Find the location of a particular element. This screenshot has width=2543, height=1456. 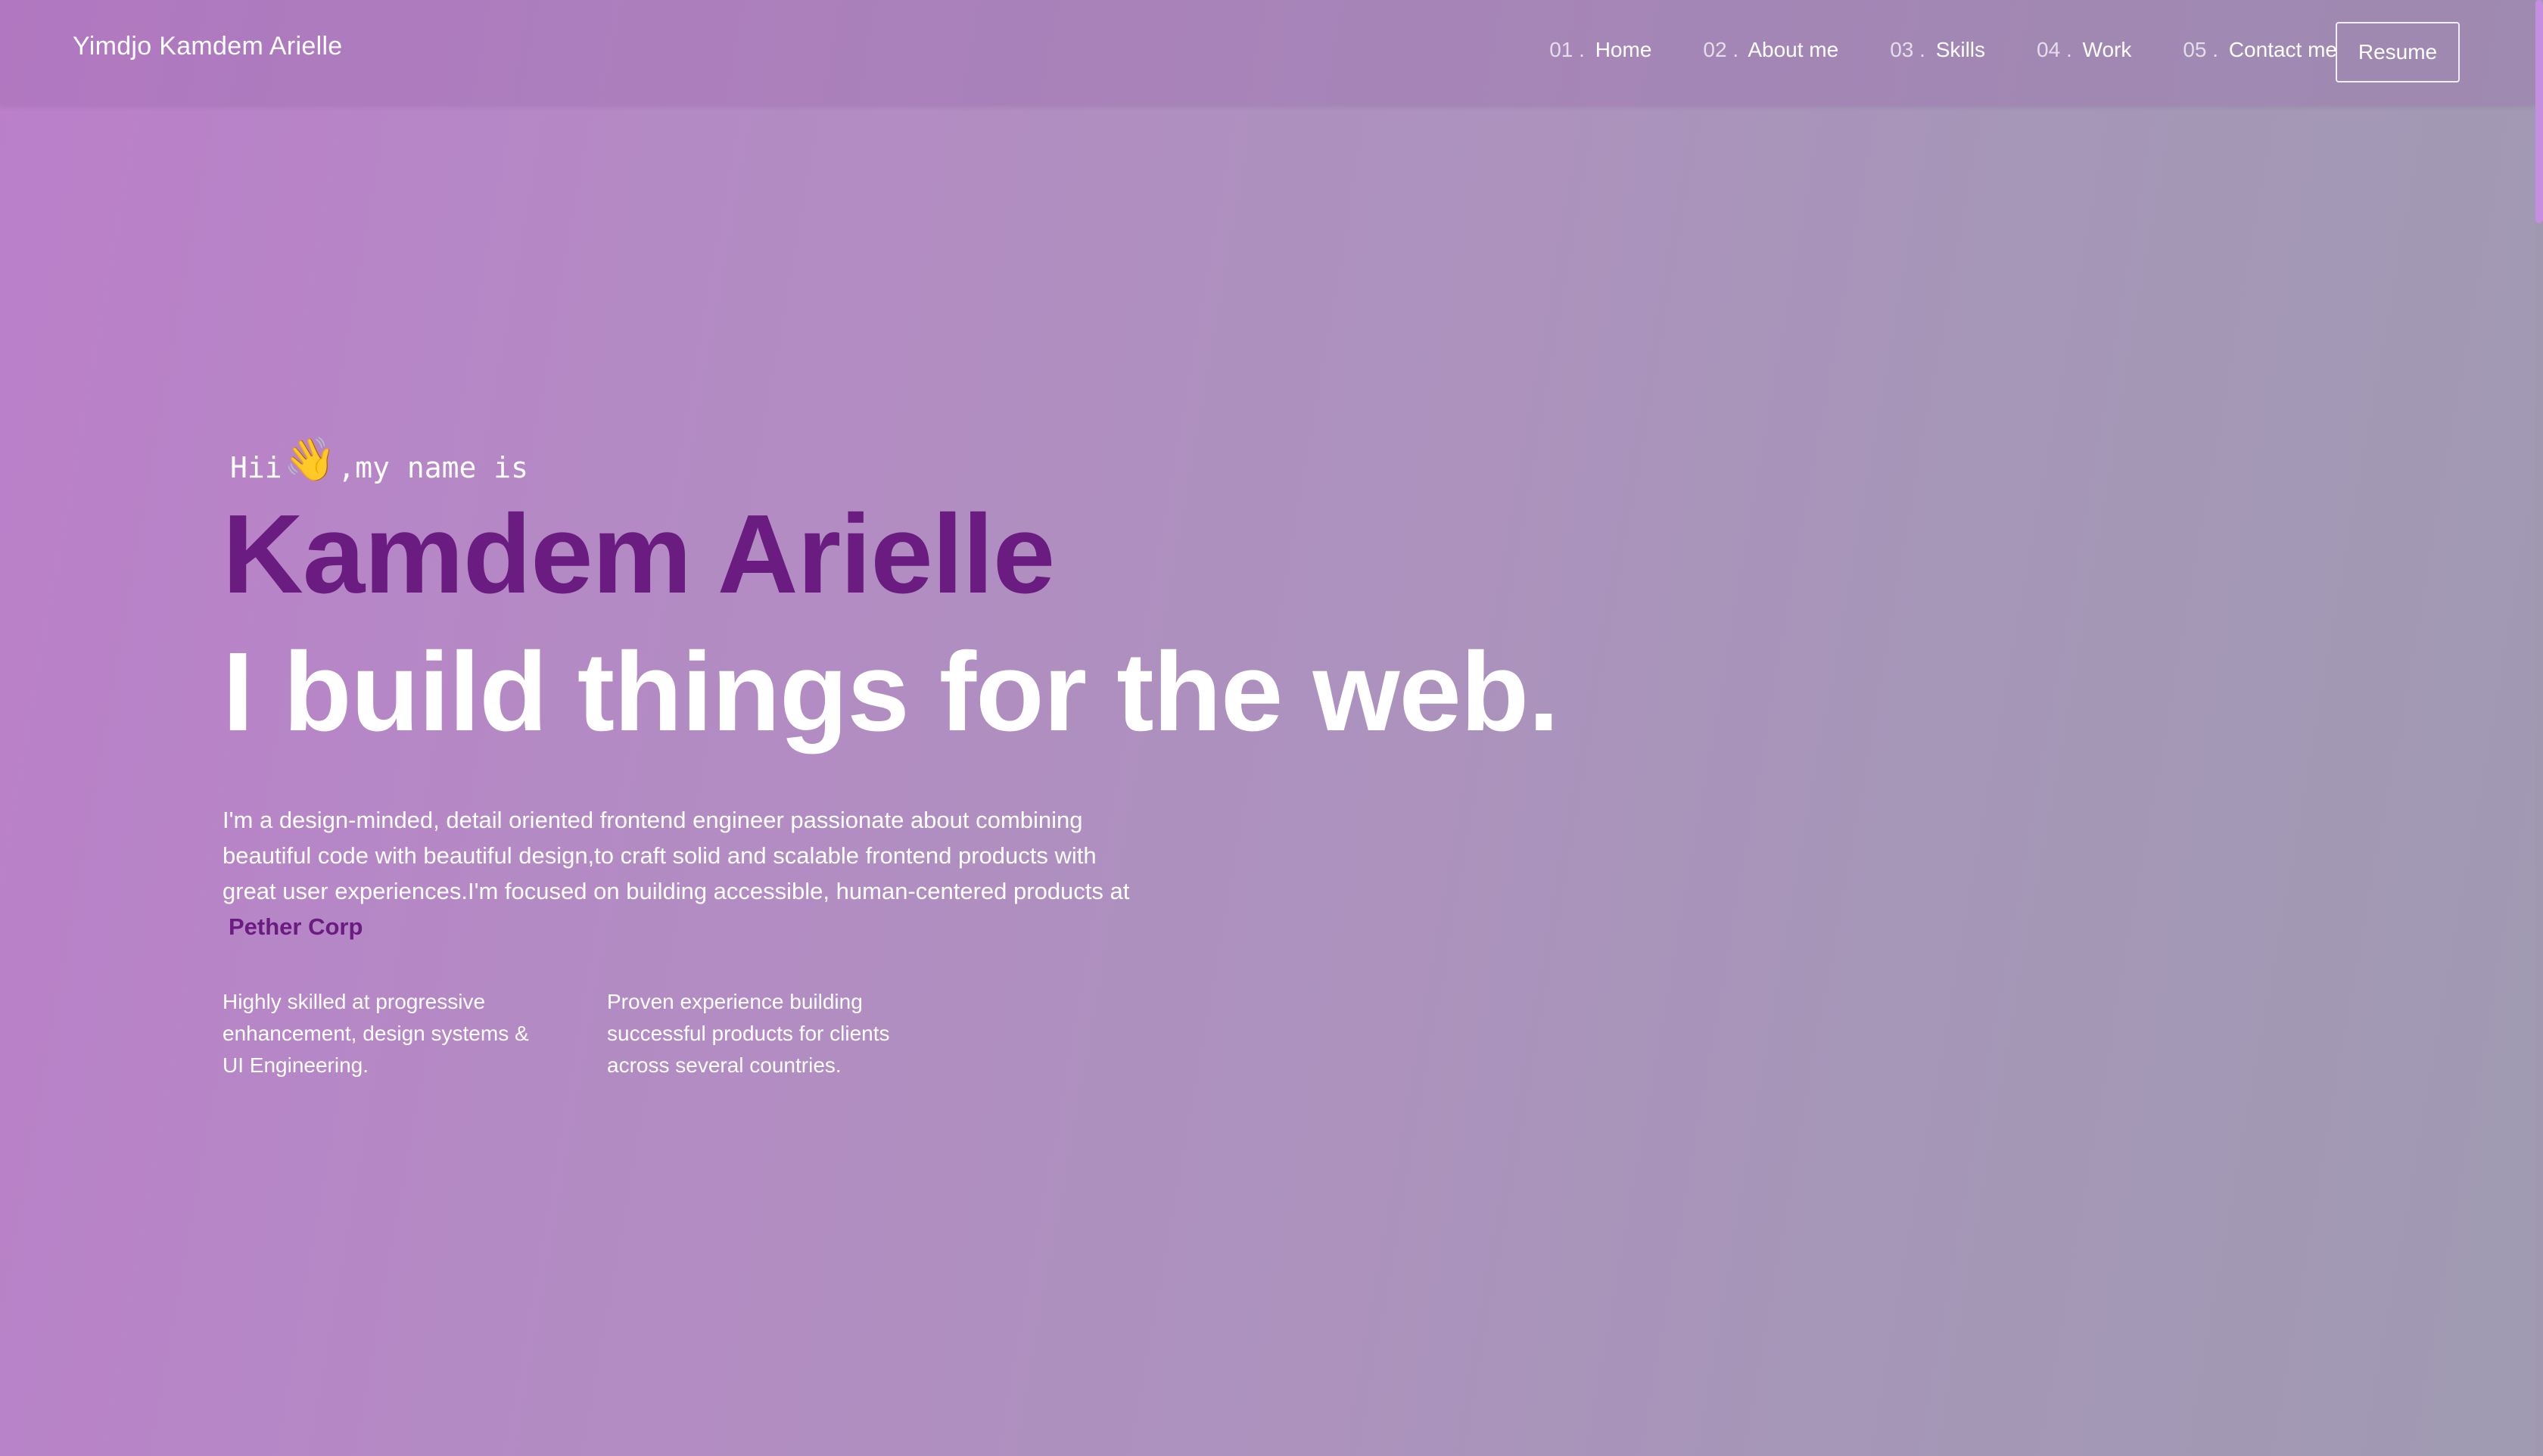

hero-name: Kamdem Arielle is located at coordinates (639, 554).